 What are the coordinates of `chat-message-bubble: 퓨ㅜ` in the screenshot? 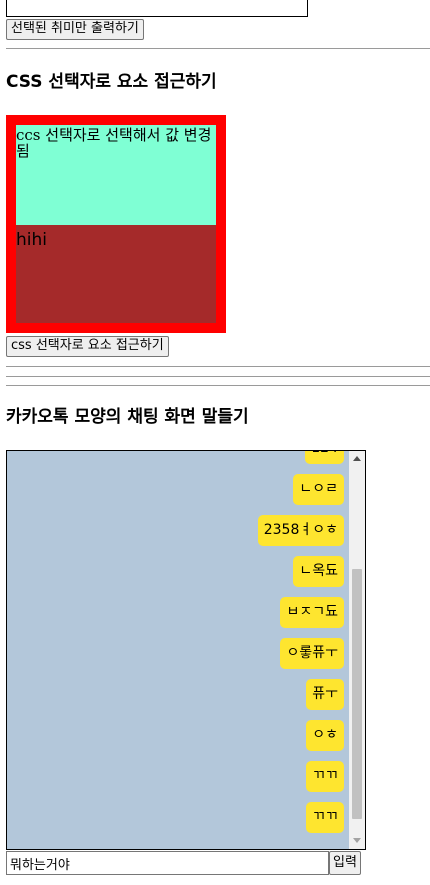 It's located at (325, 694).